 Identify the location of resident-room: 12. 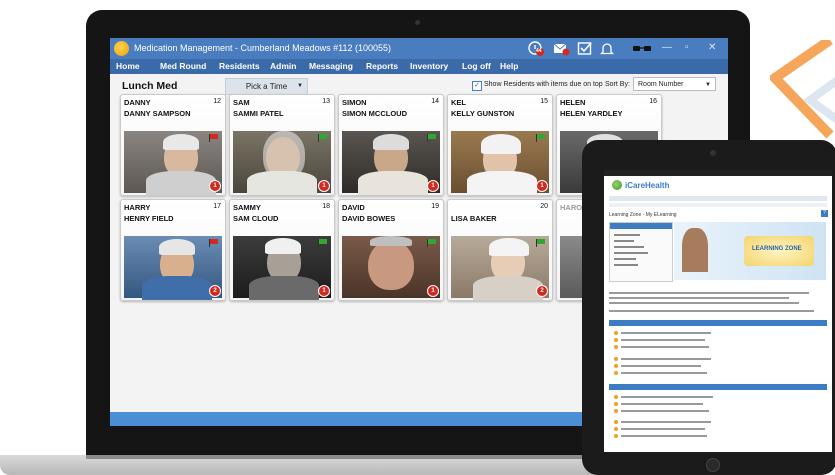
(217, 101).